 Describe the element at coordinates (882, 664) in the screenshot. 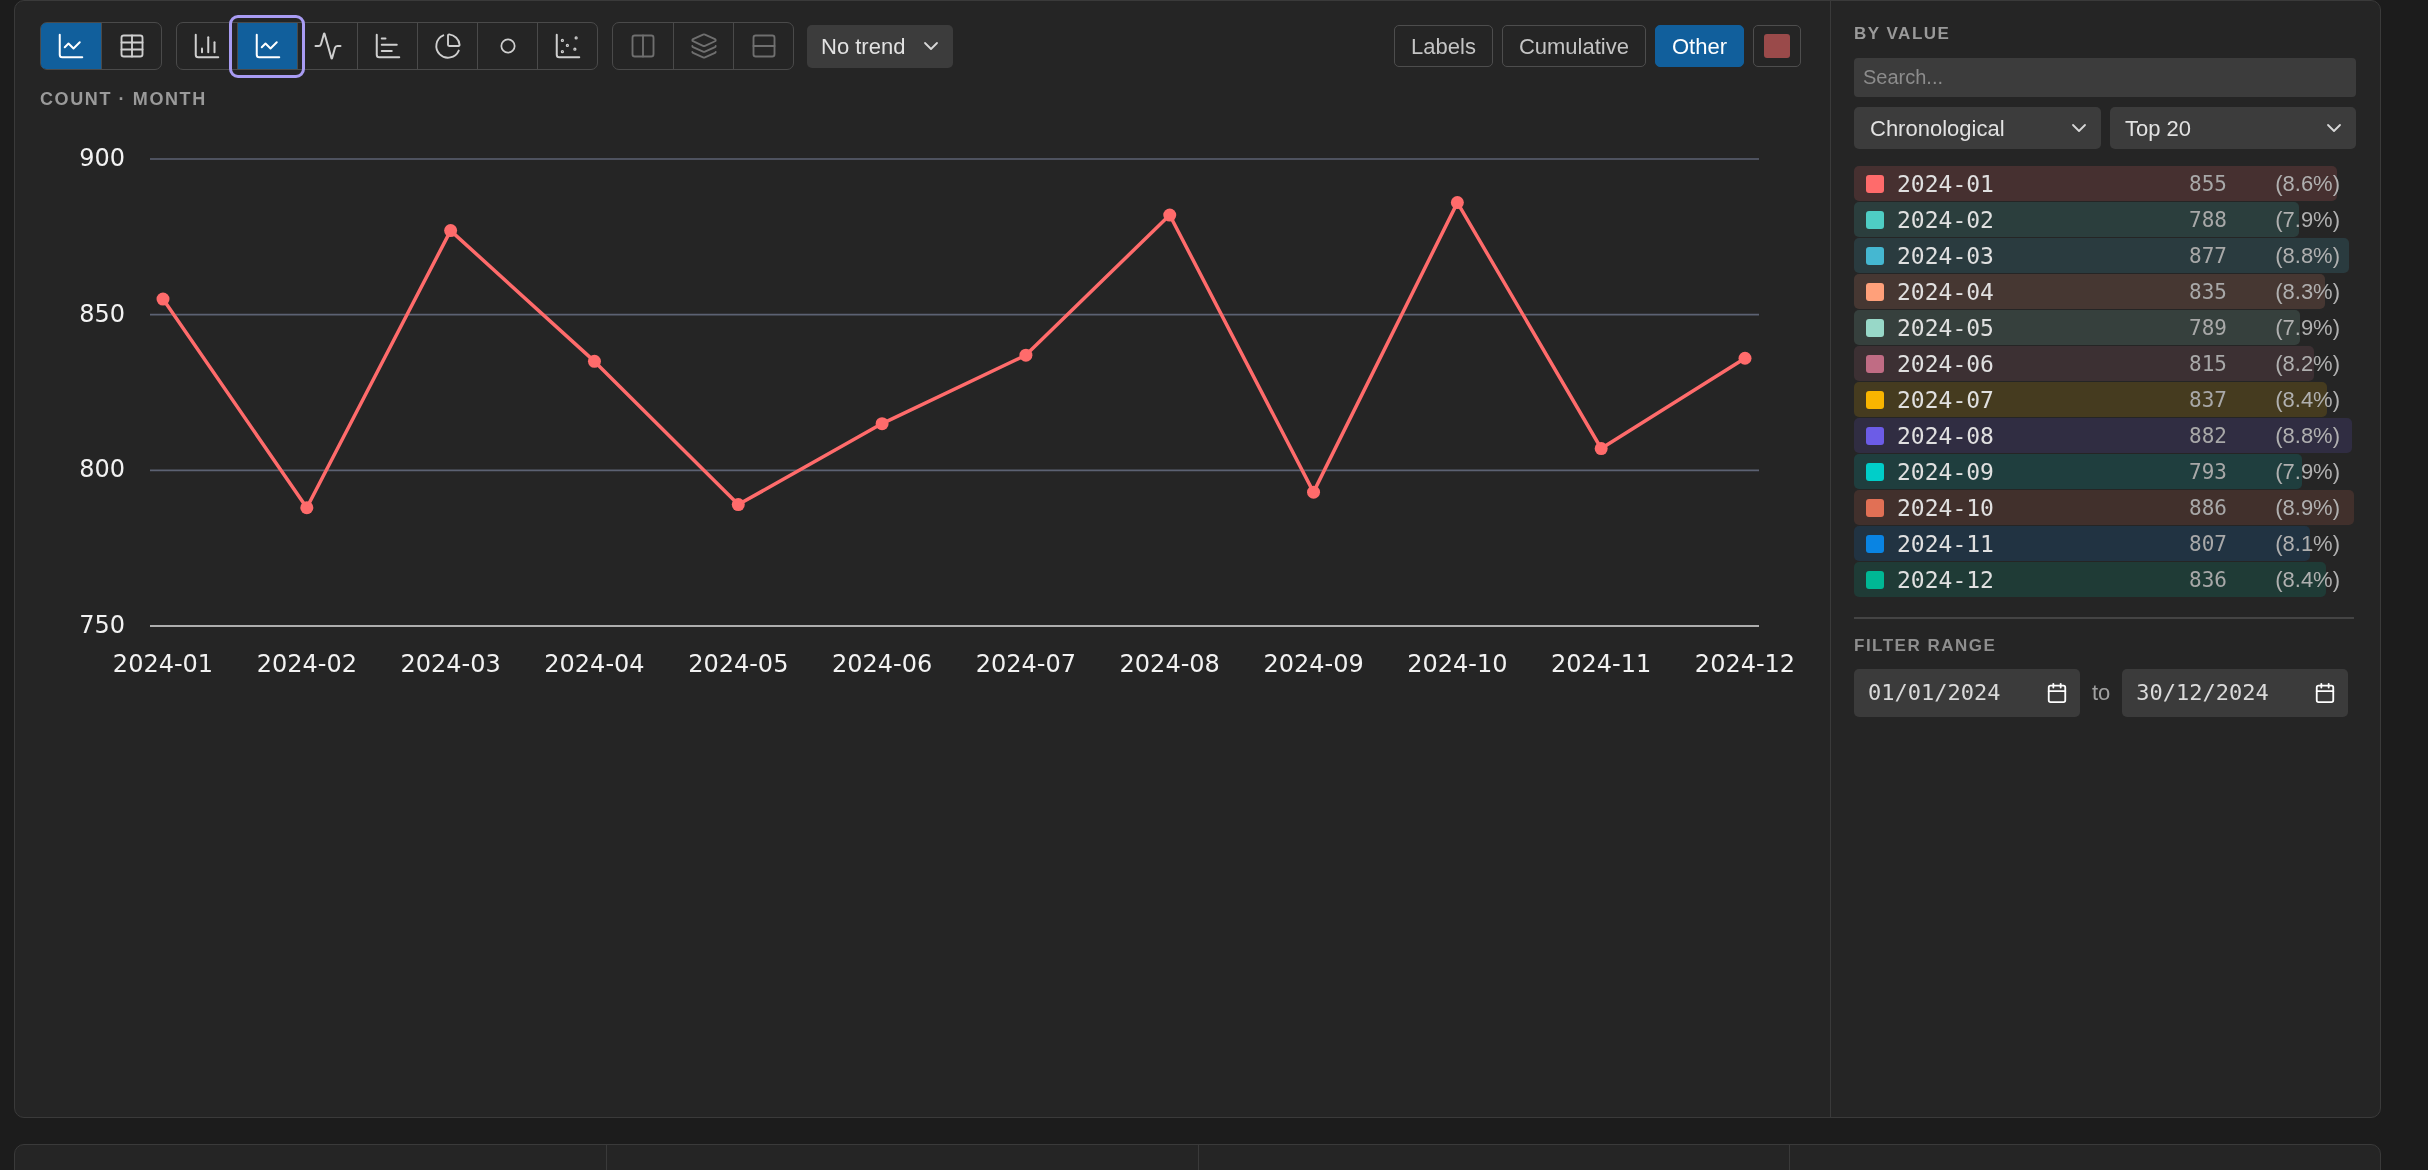

I see `x-axis-label: 2024-06` at that location.